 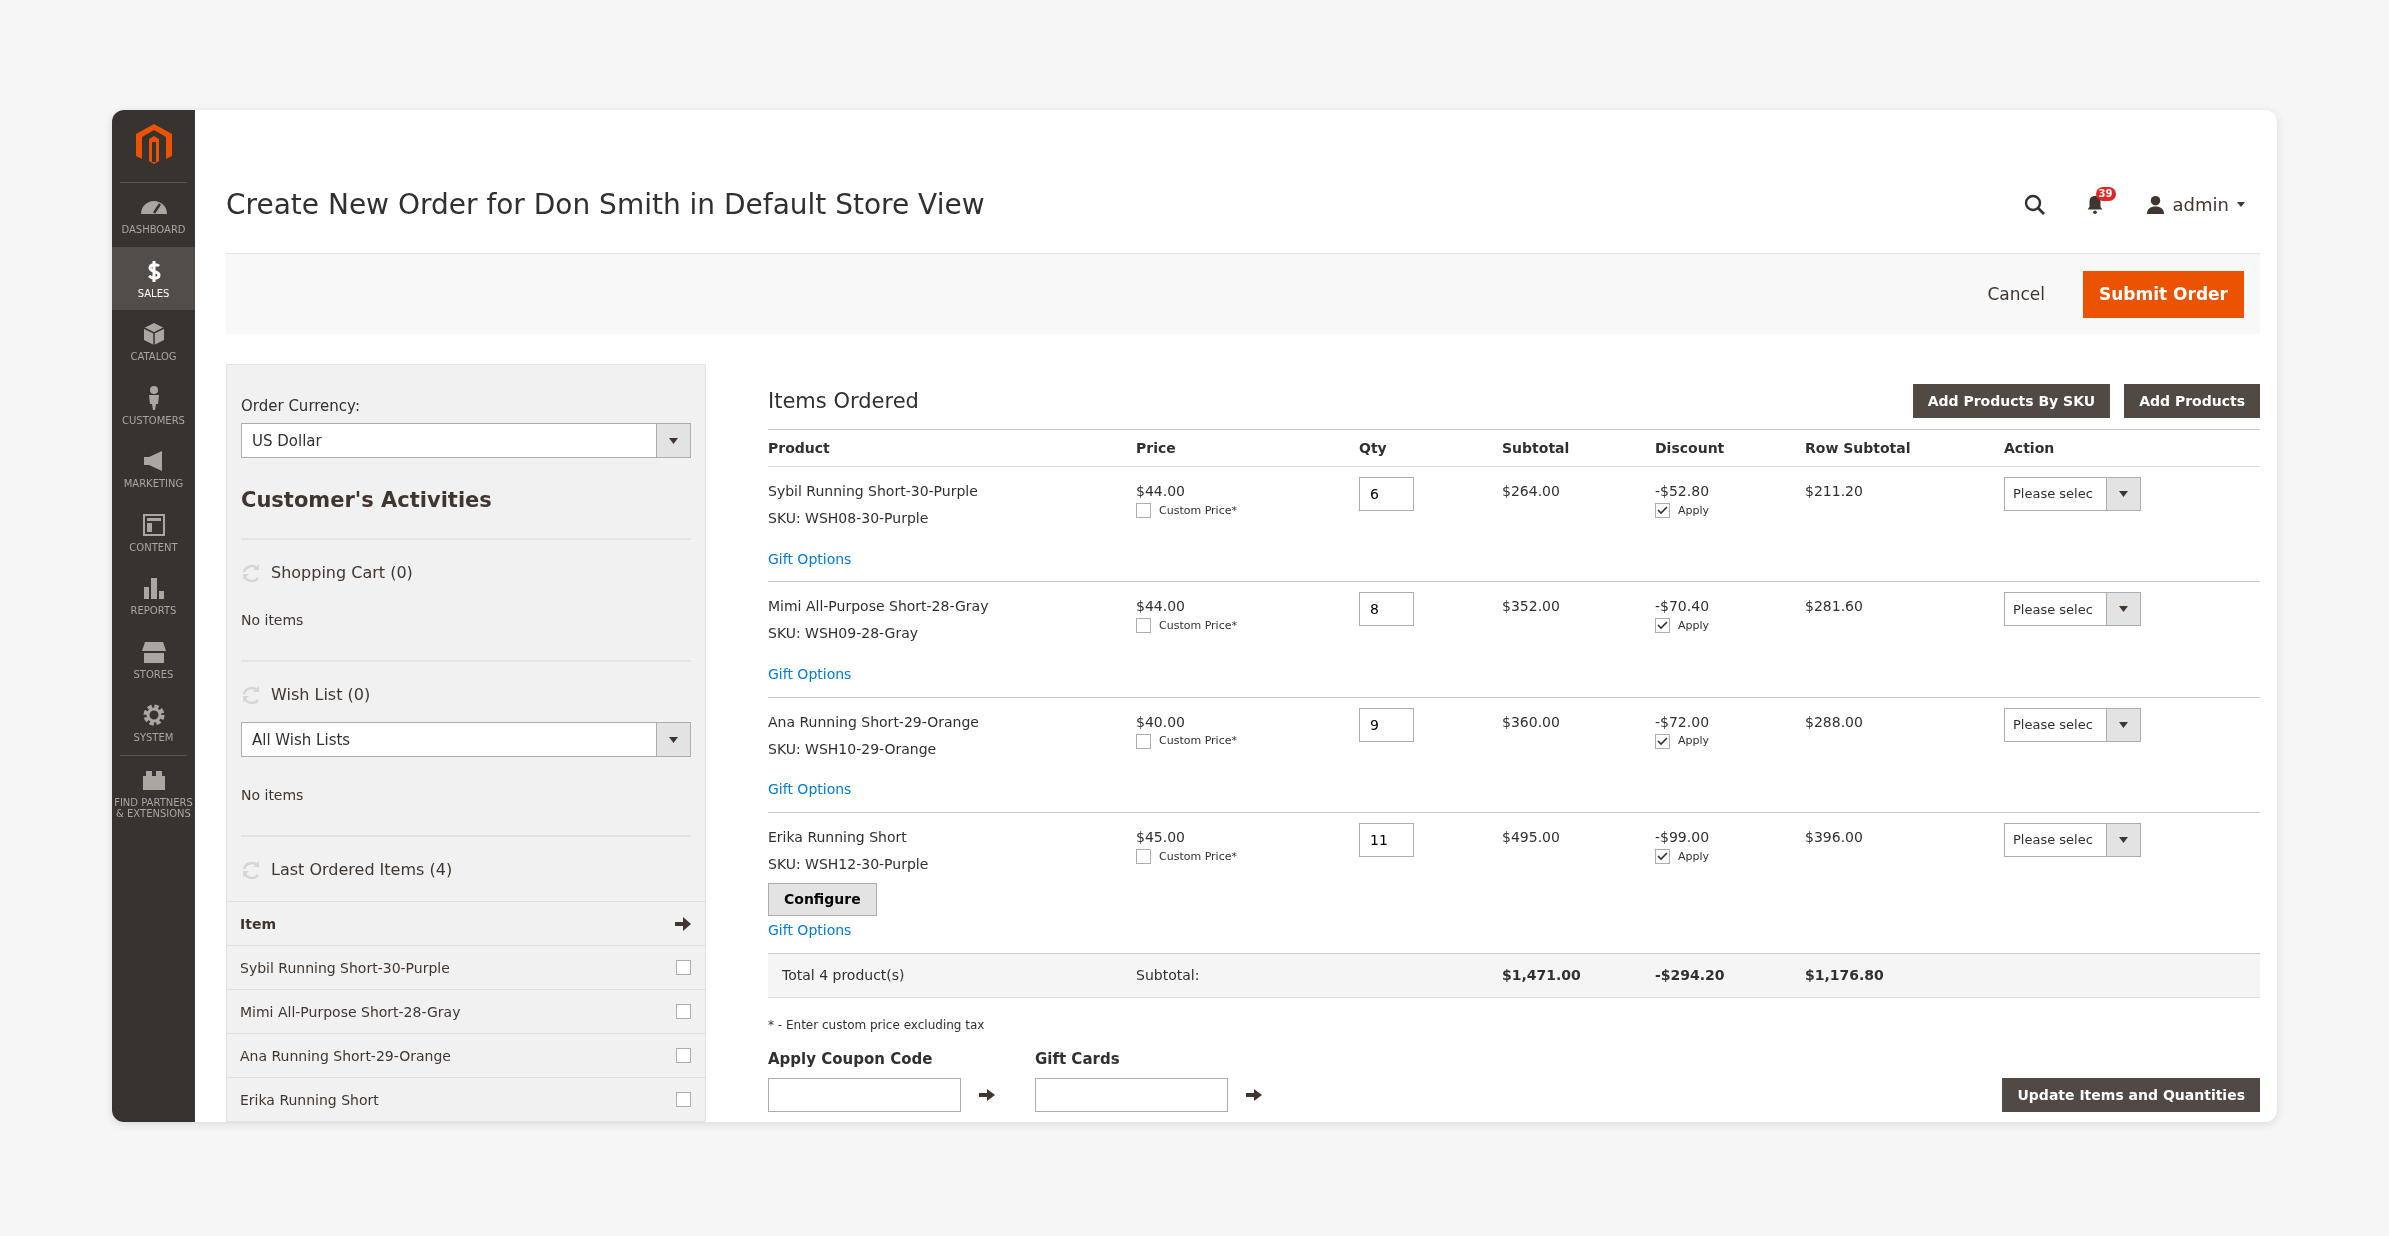 What do you see at coordinates (1386, 494) in the screenshot?
I see `qty-input: 6` at bounding box center [1386, 494].